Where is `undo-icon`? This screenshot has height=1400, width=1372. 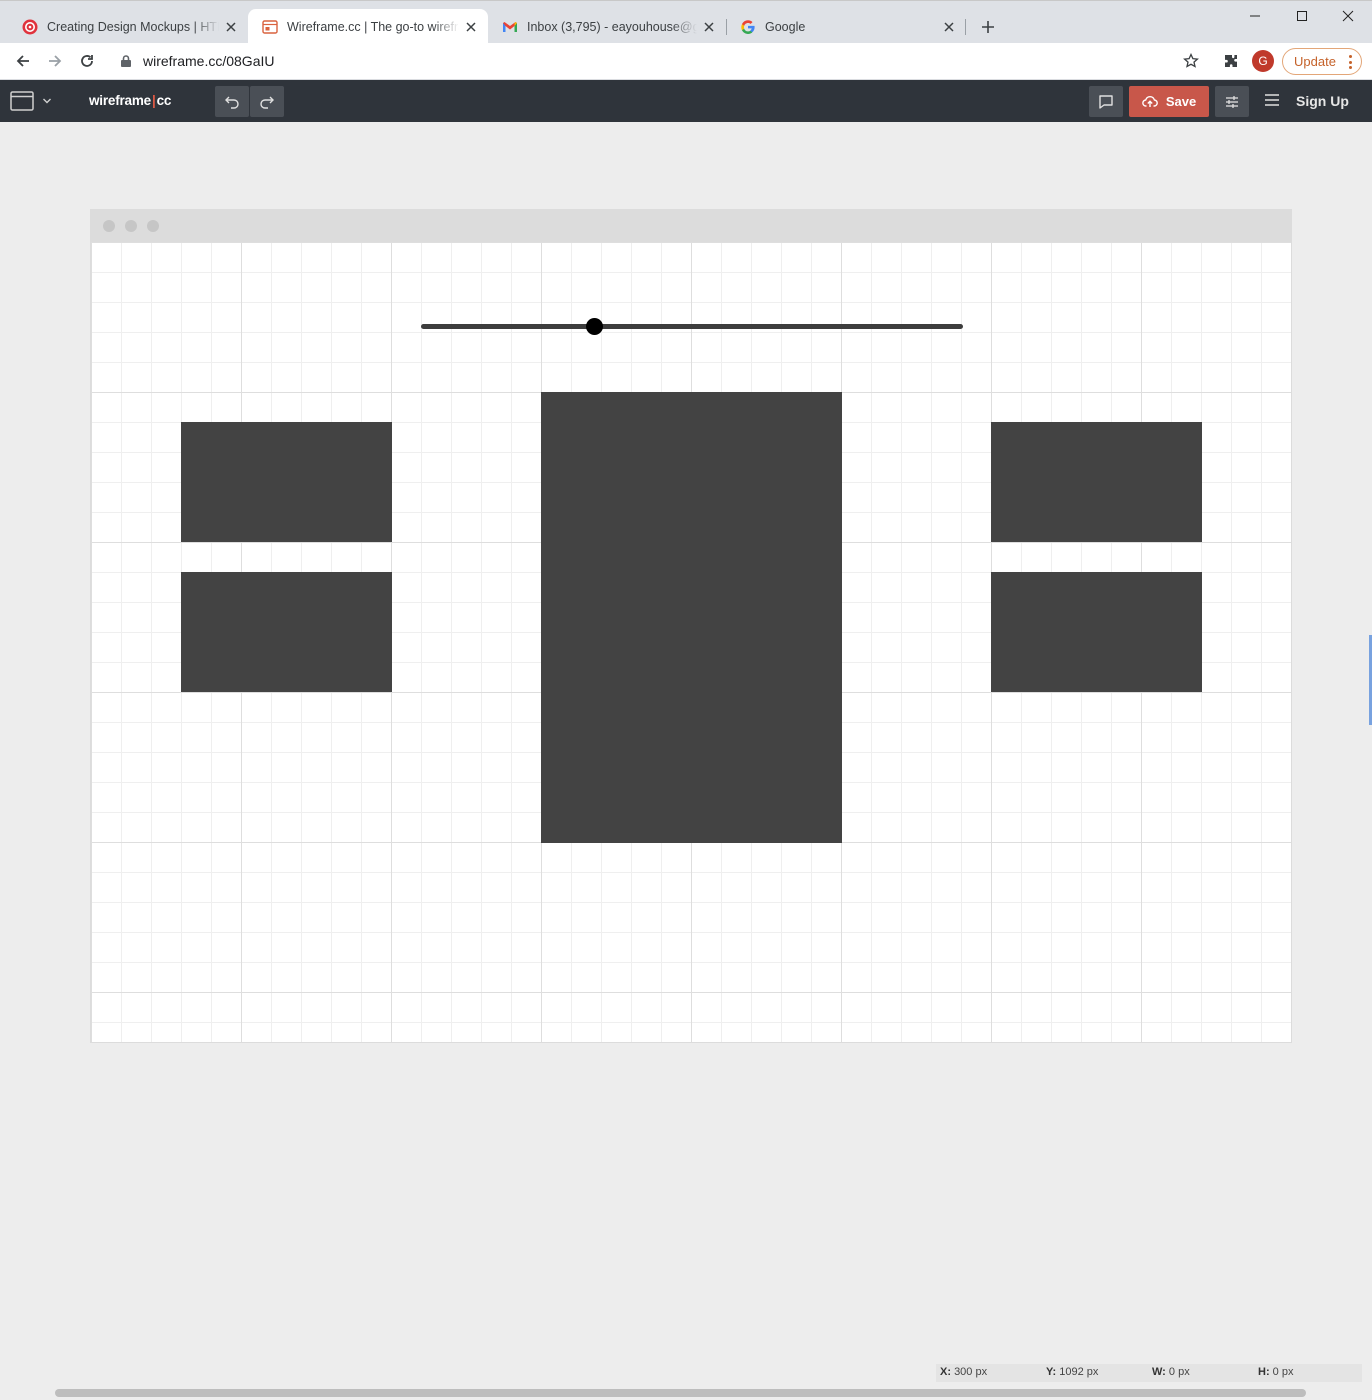
undo-icon is located at coordinates (232, 102).